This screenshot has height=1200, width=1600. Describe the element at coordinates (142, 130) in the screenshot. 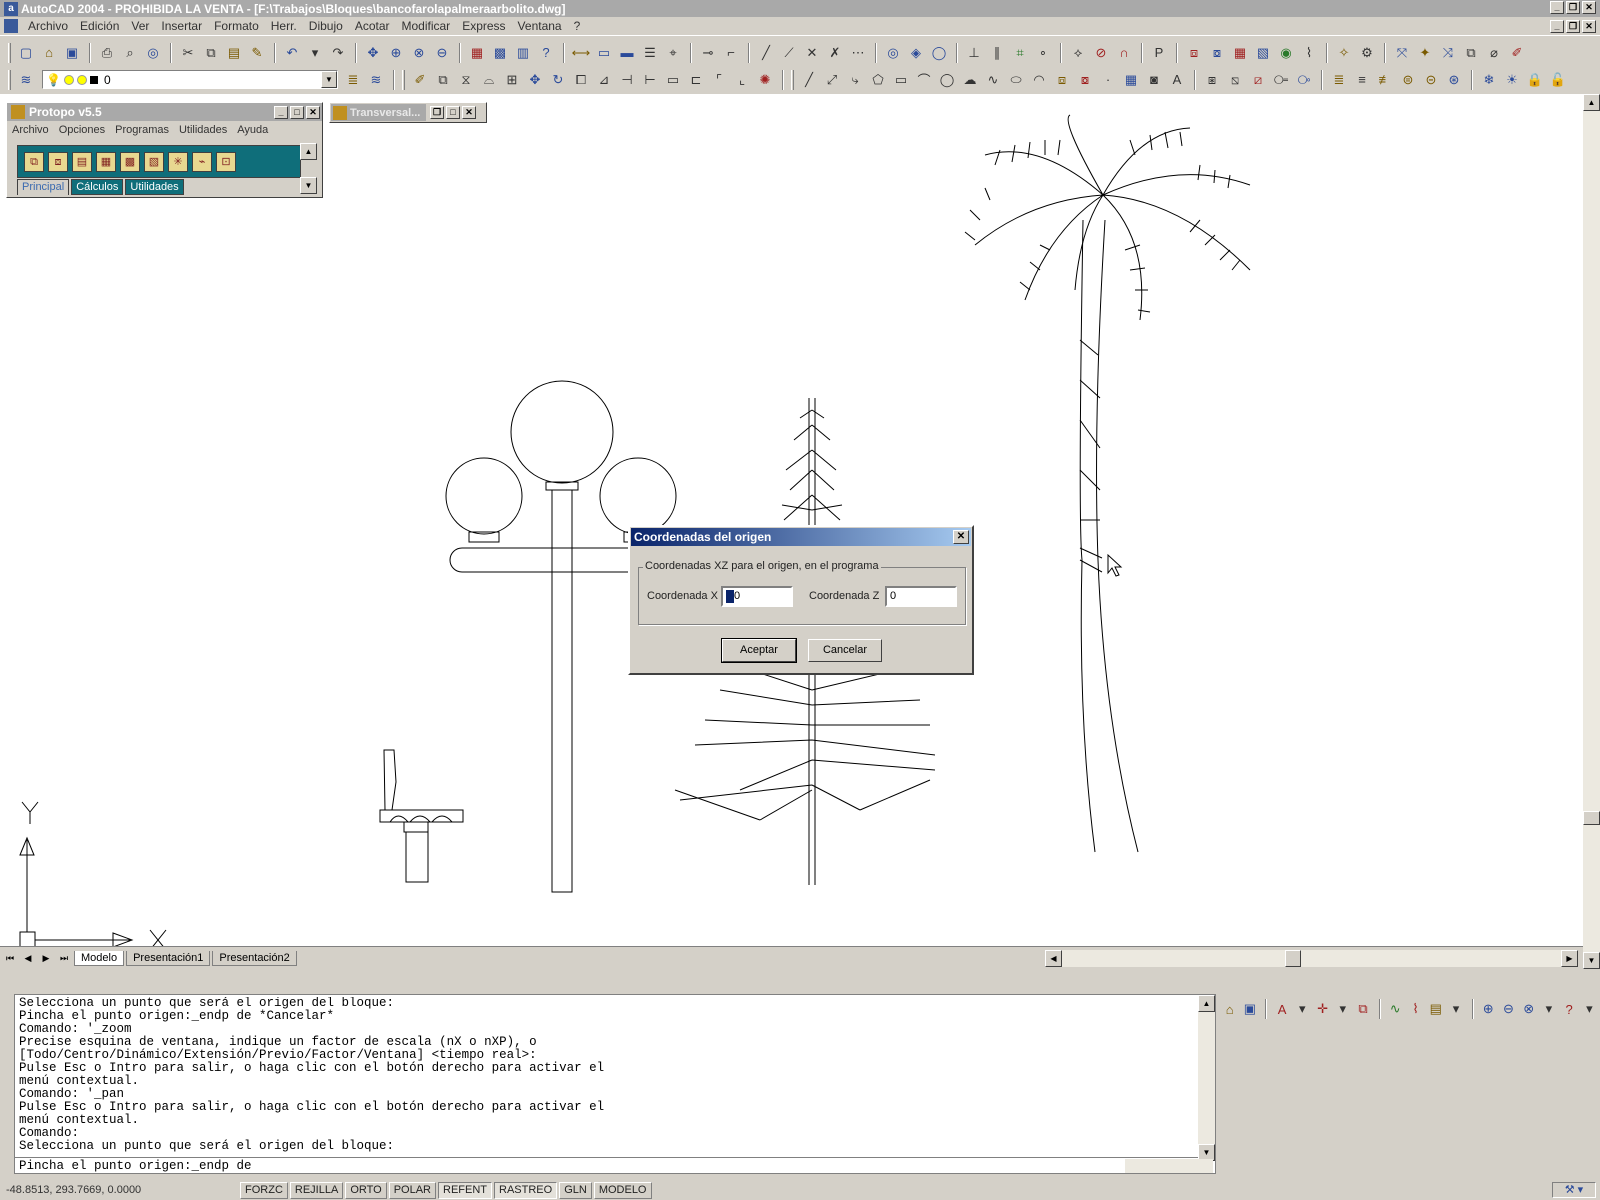

I see `palette-menu-programas: Programas` at that location.